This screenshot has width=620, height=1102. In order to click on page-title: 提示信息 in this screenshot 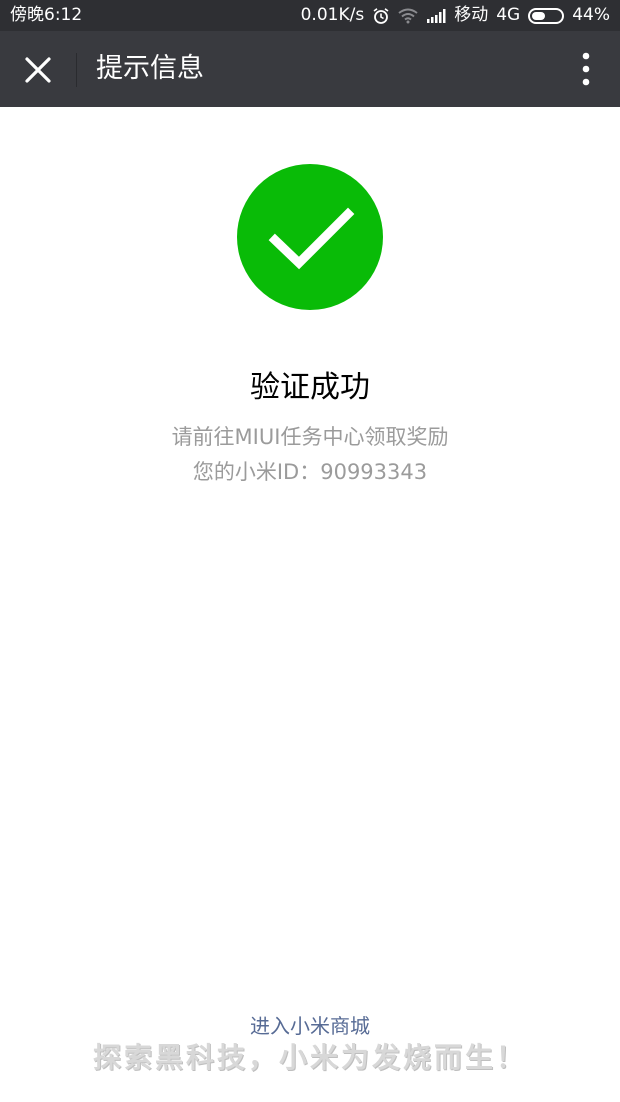, I will do `click(150, 68)`.